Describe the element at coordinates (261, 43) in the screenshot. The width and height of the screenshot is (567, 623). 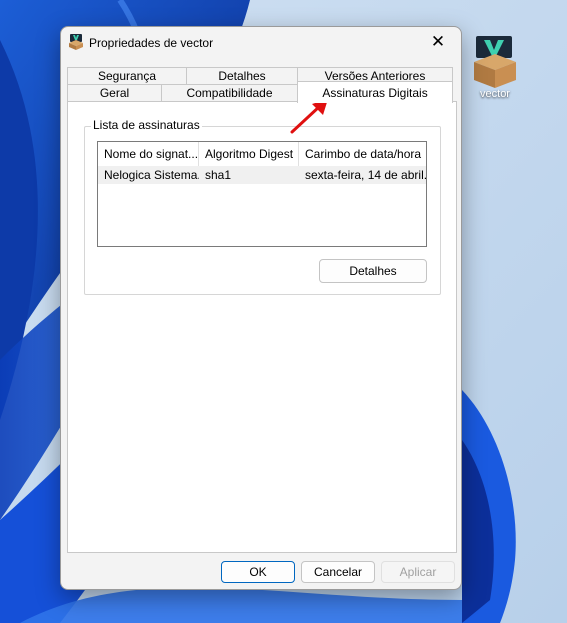
I see `title-bar: Propriedades de vector ✕` at that location.